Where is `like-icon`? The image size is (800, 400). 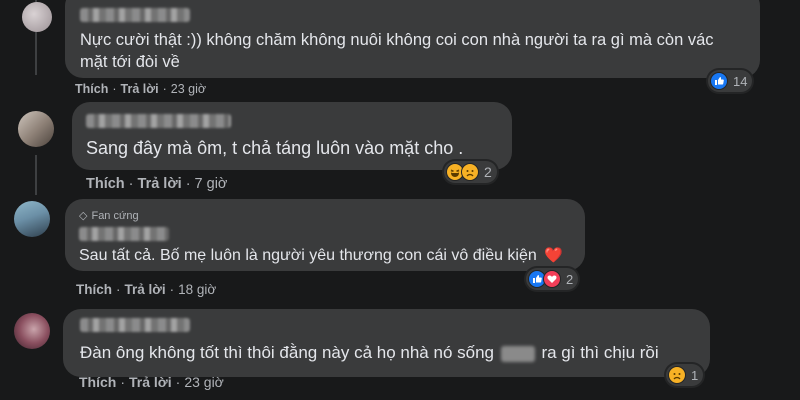 like-icon is located at coordinates (719, 81).